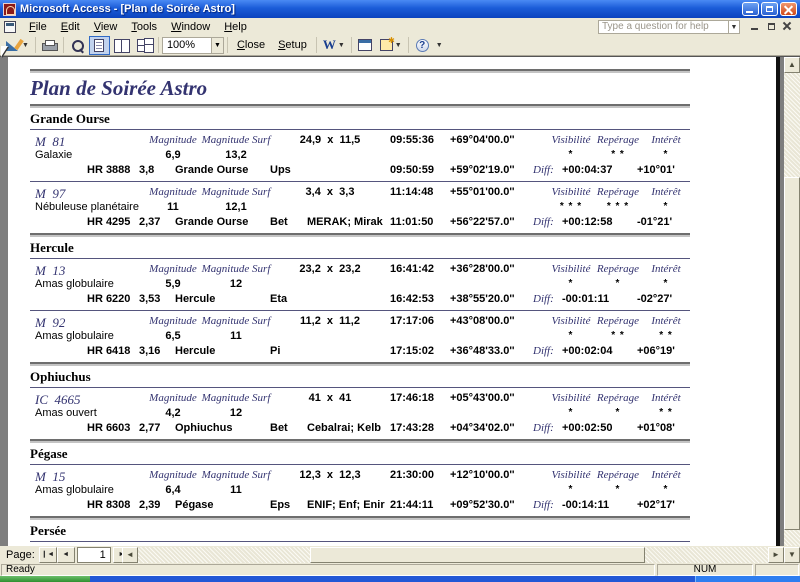  I want to click on new-object-button: ▼, so click(391, 45).